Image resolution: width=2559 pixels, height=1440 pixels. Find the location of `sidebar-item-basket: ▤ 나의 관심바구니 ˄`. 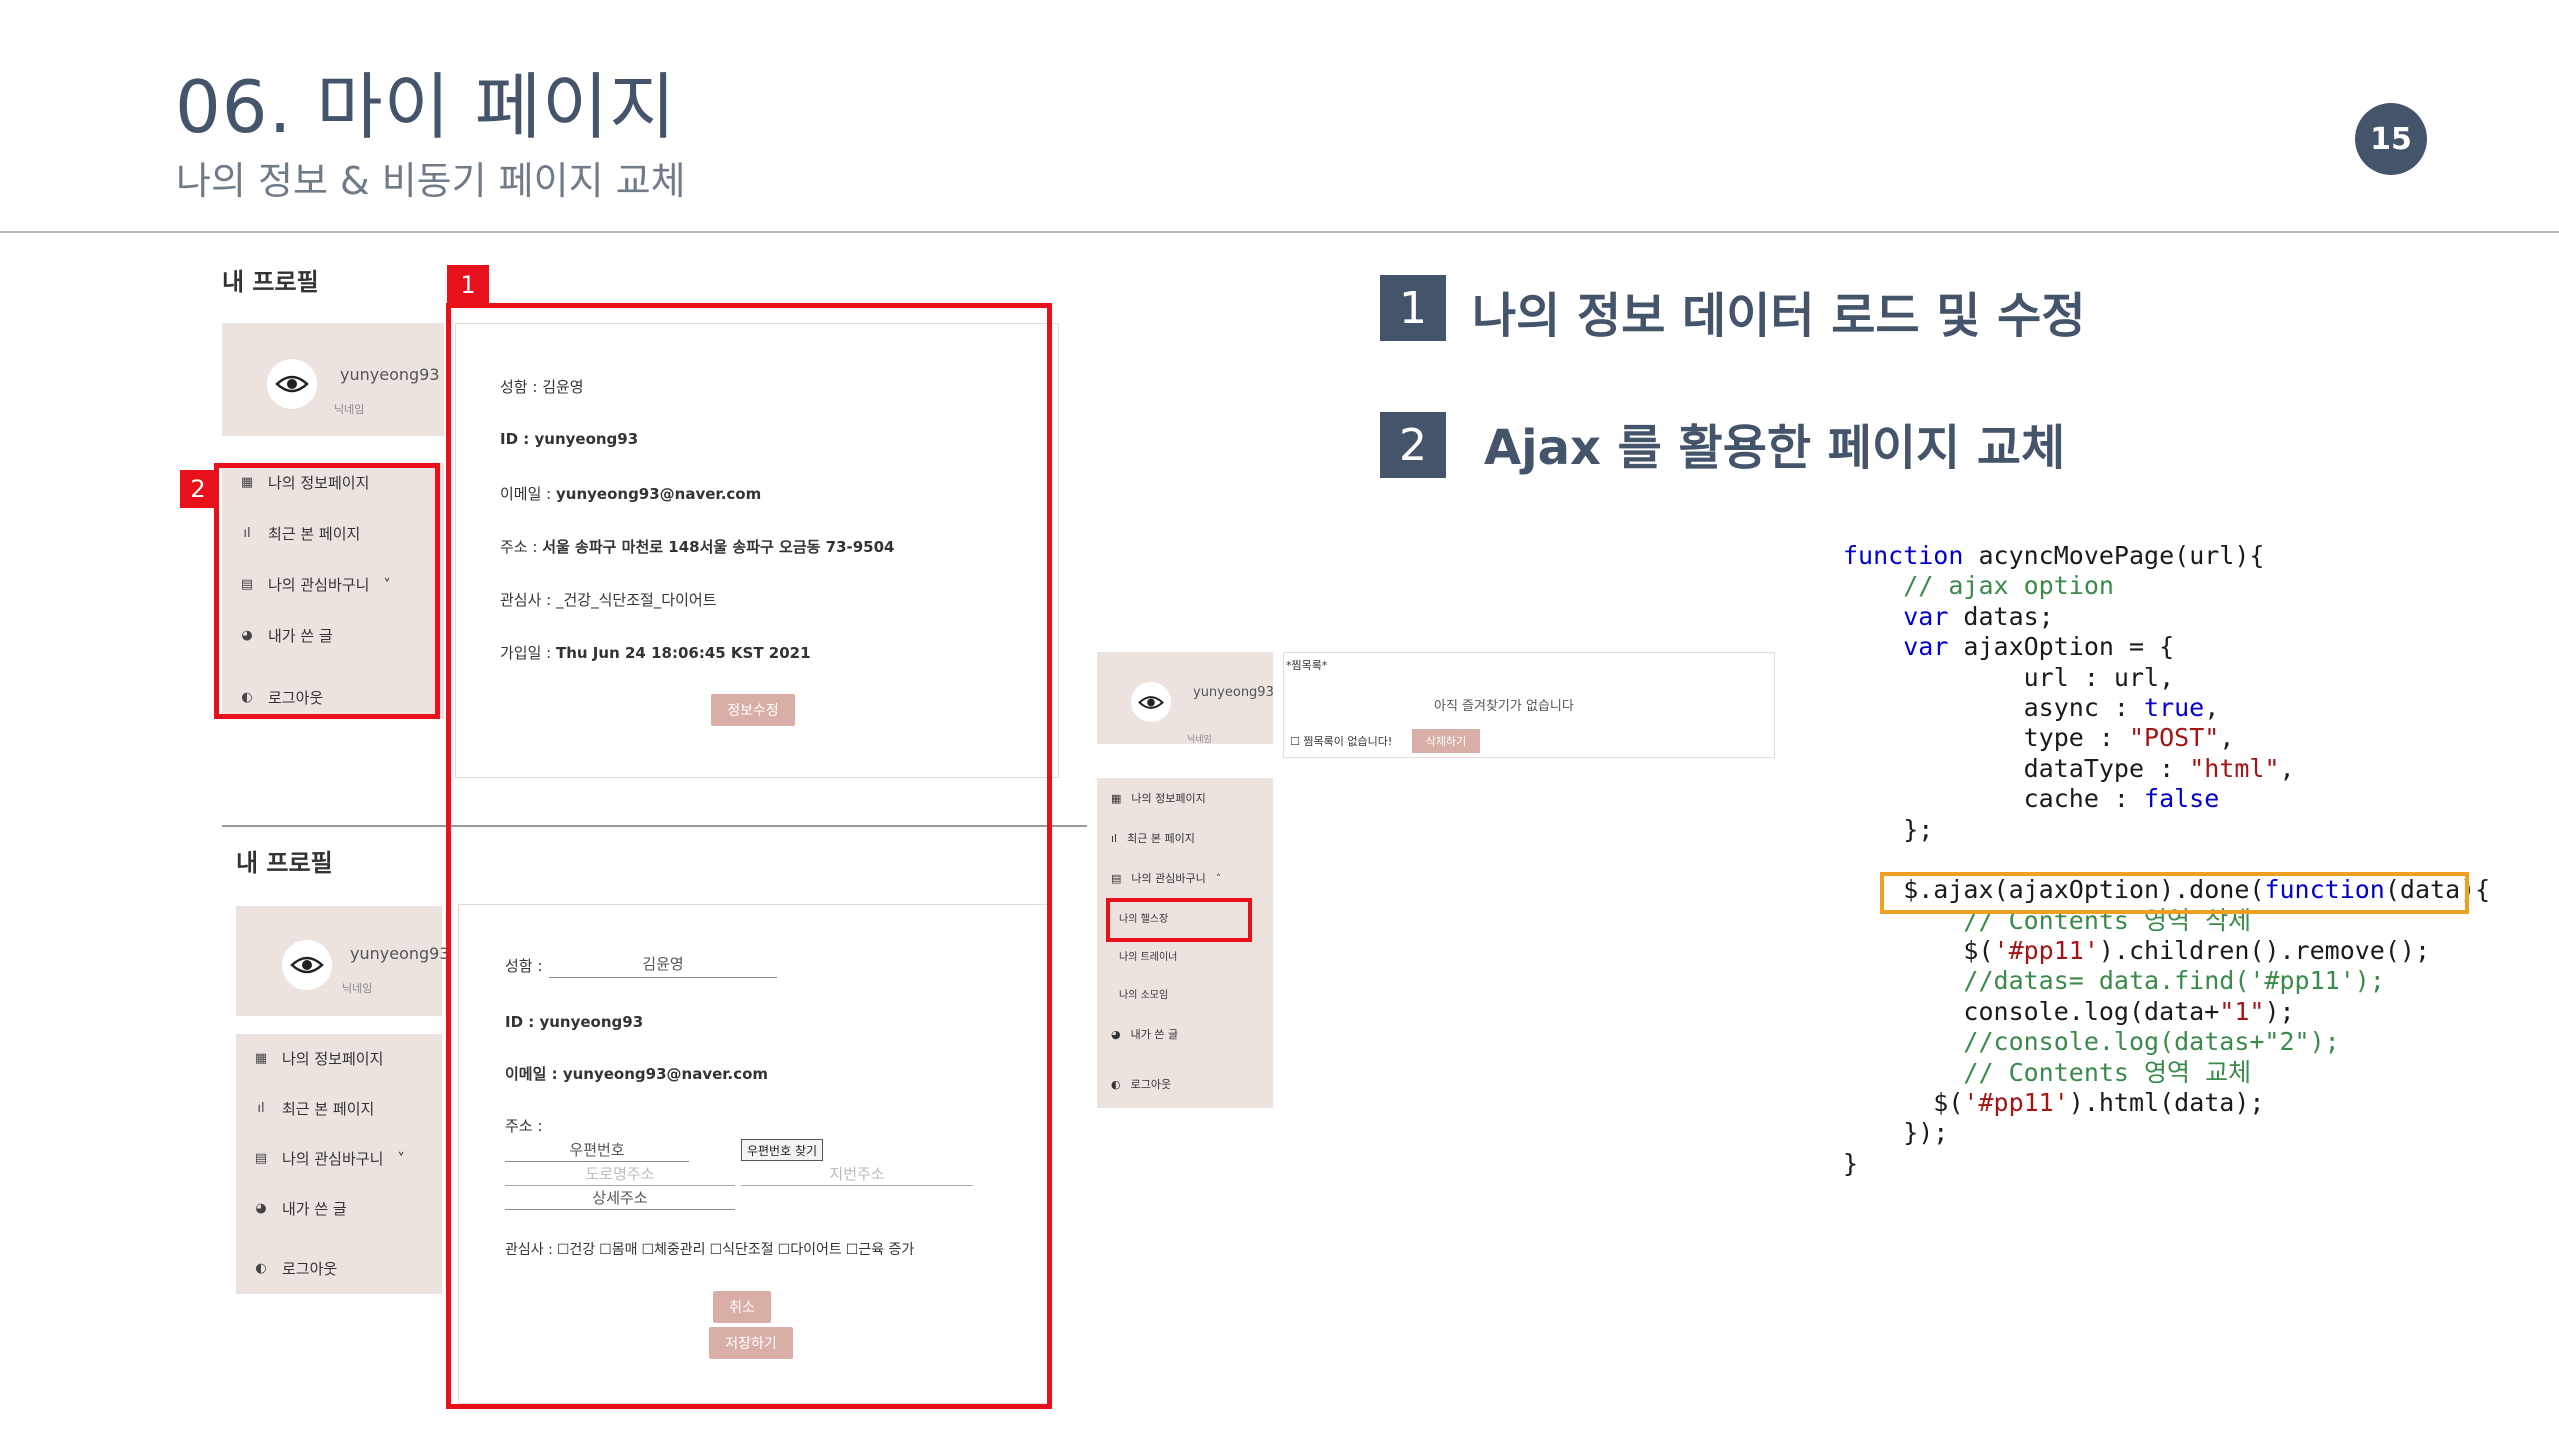

sidebar-item-basket: ▤ 나의 관심바구니 ˄ is located at coordinates (1166, 878).